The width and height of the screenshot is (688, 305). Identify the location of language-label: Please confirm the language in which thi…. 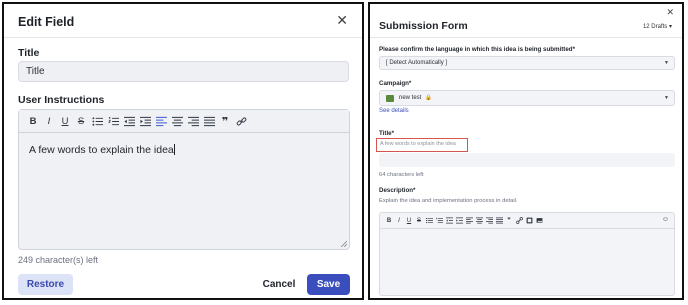
(477, 49).